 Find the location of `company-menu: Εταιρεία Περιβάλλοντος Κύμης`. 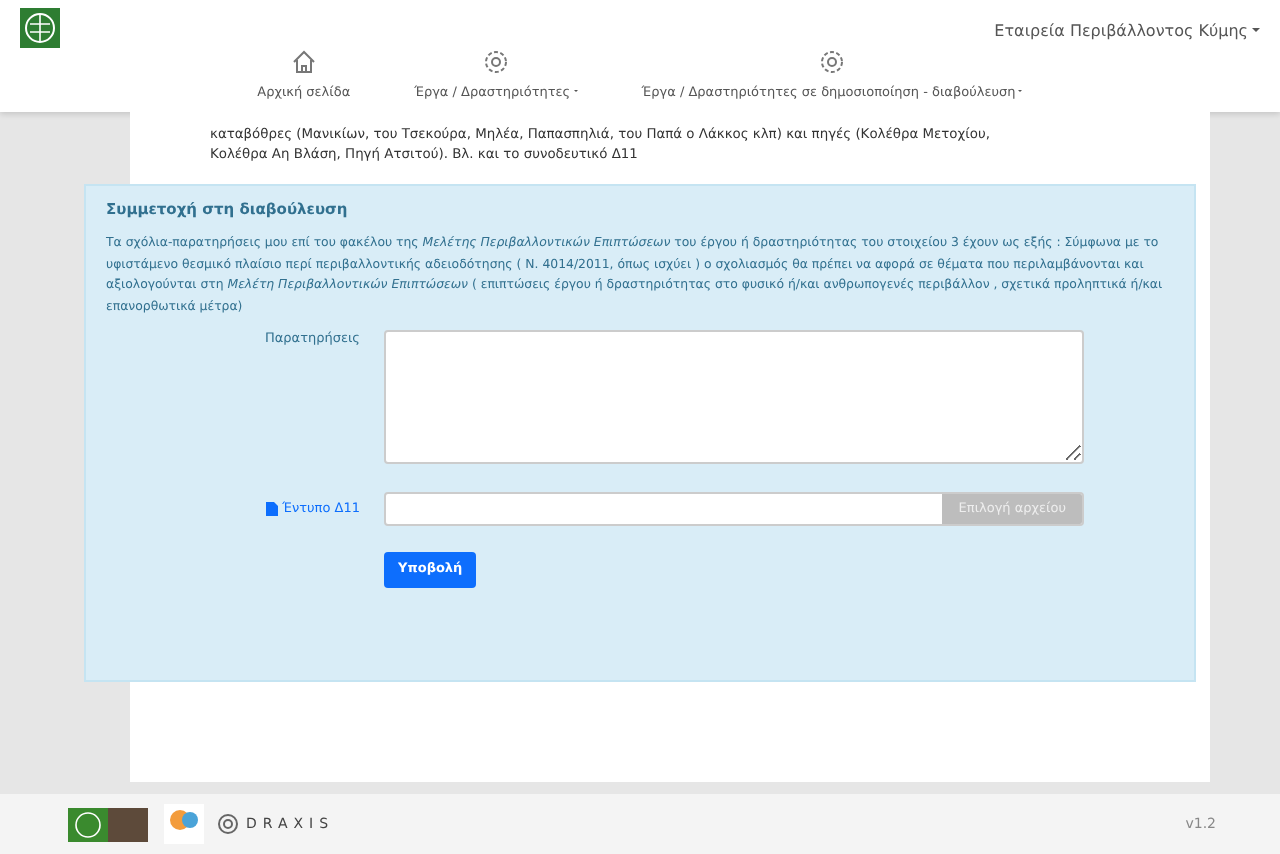

company-menu: Εταιρεία Περιβάλλοντος Κύμης is located at coordinates (1127, 32).